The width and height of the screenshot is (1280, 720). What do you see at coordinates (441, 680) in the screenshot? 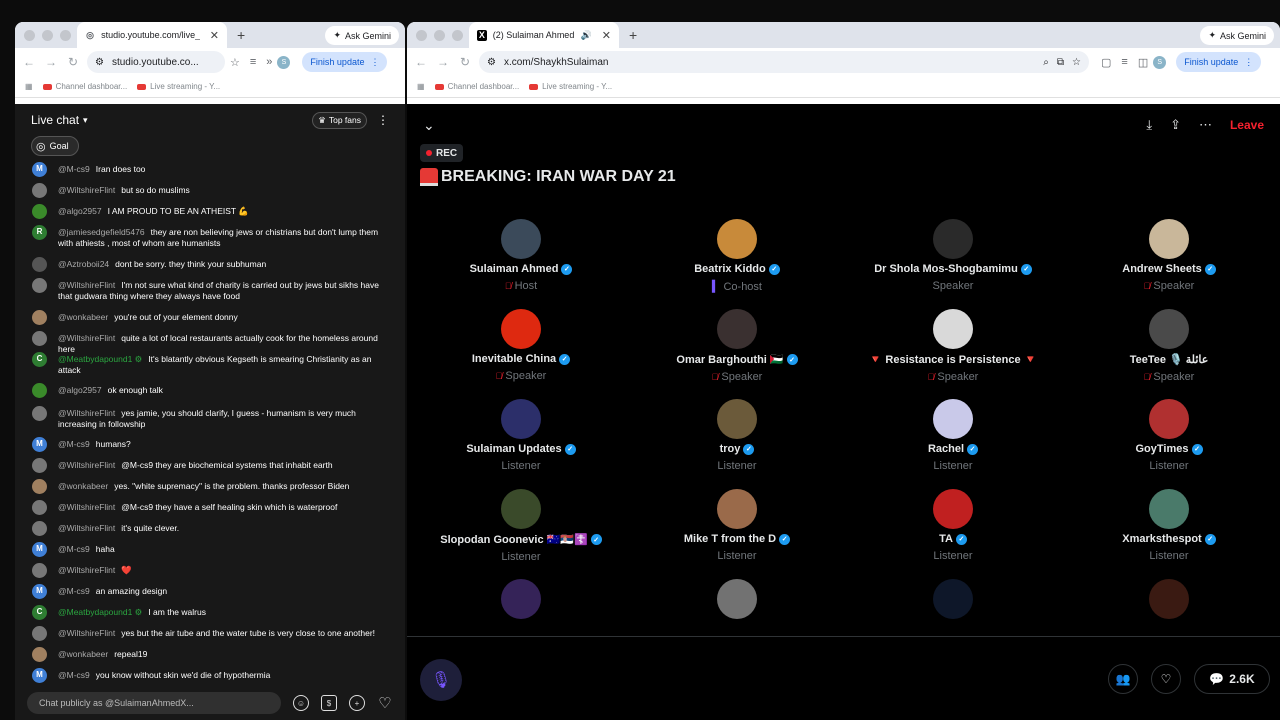
I see `microphone-button: 🎙` at bounding box center [441, 680].